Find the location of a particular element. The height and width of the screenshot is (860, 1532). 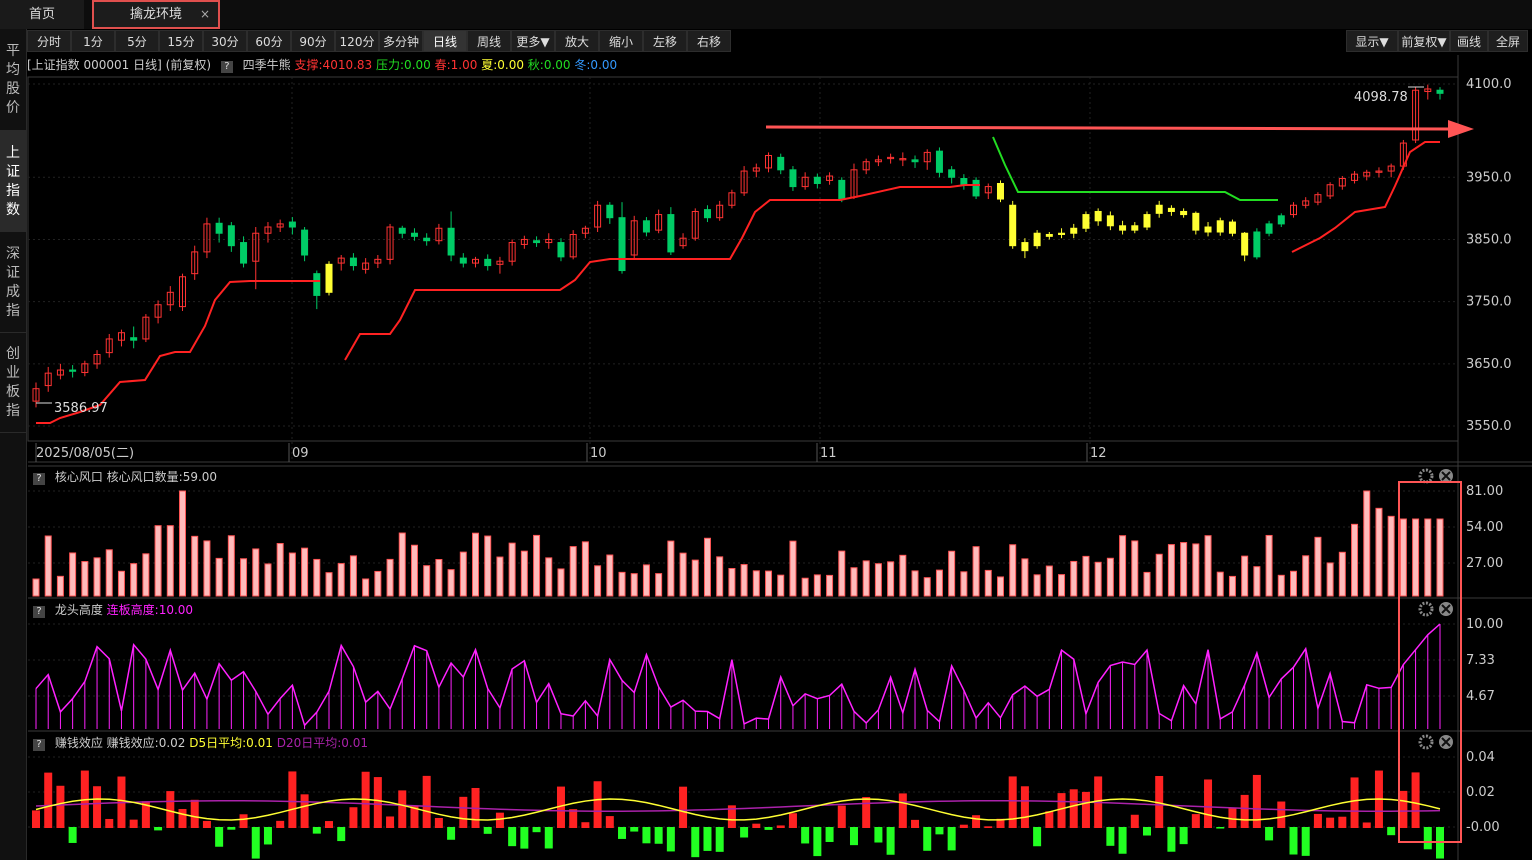

pressure-line is located at coordinates (1135, 168).